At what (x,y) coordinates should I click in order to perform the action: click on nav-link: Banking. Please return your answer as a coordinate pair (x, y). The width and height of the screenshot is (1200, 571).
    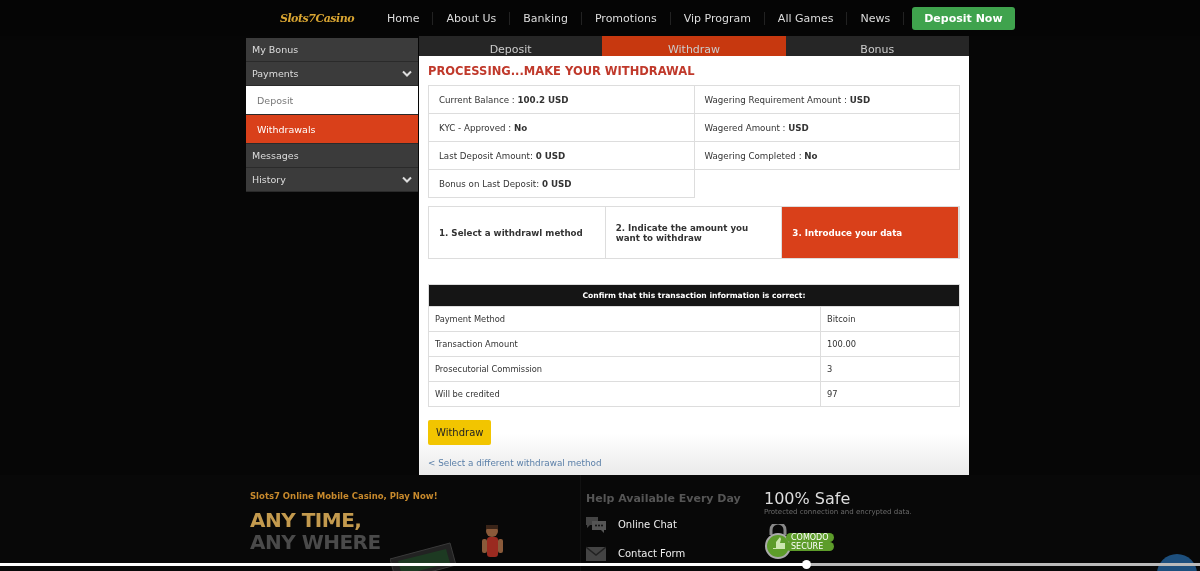
    Looking at the image, I should click on (546, 18).